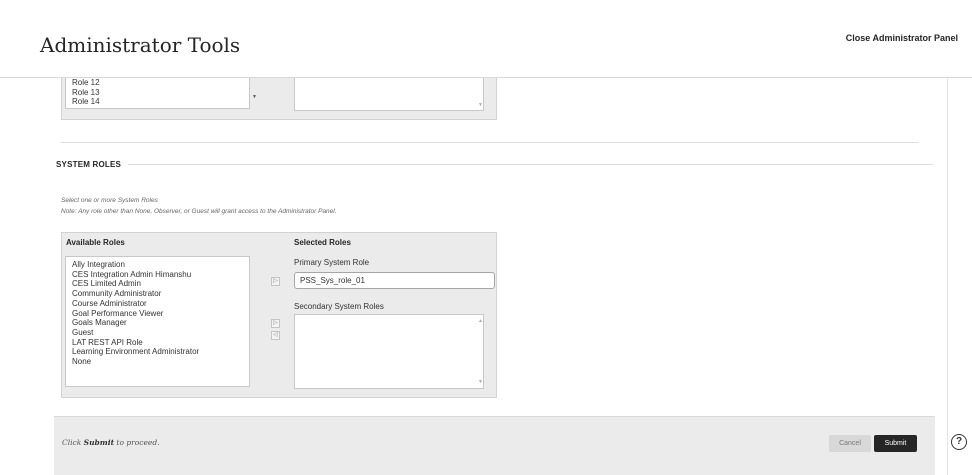  Describe the element at coordinates (157, 265) in the screenshot. I see `list-item: Ally Integration` at that location.